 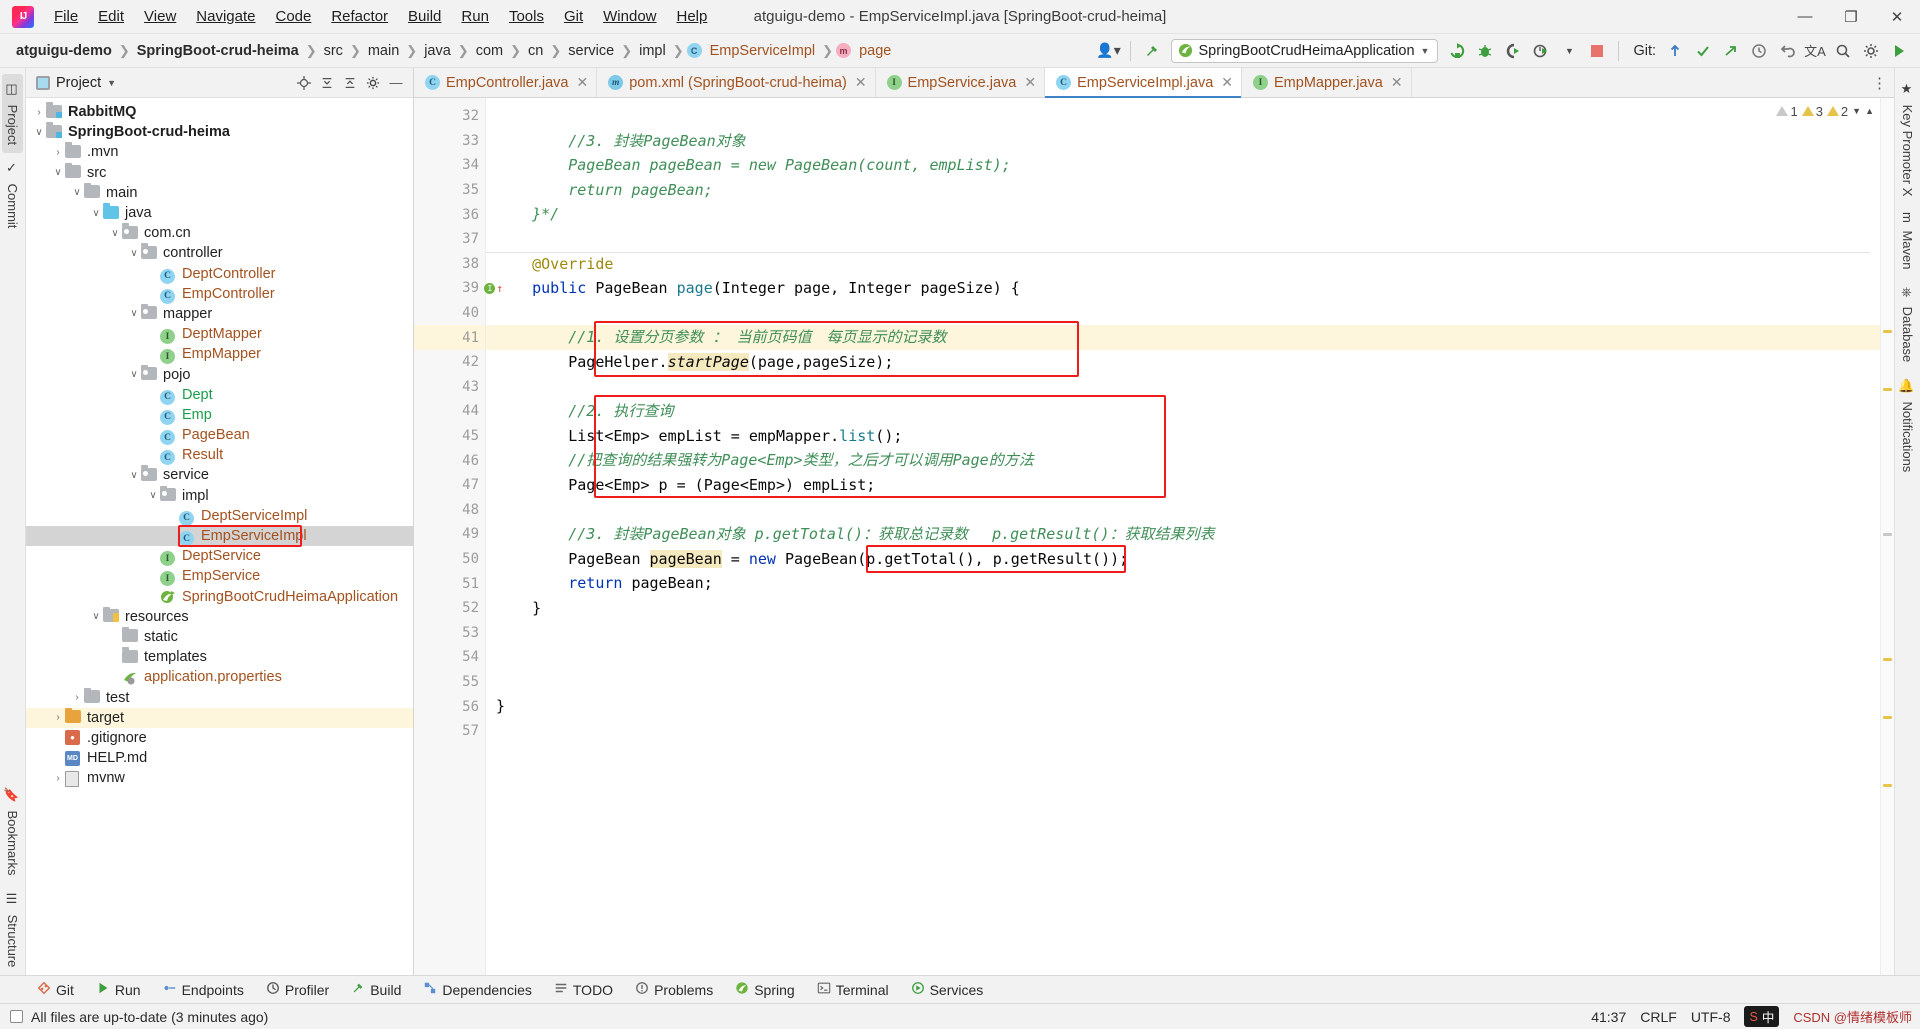 What do you see at coordinates (1152, 51) in the screenshot?
I see `build-hammer-icon` at bounding box center [1152, 51].